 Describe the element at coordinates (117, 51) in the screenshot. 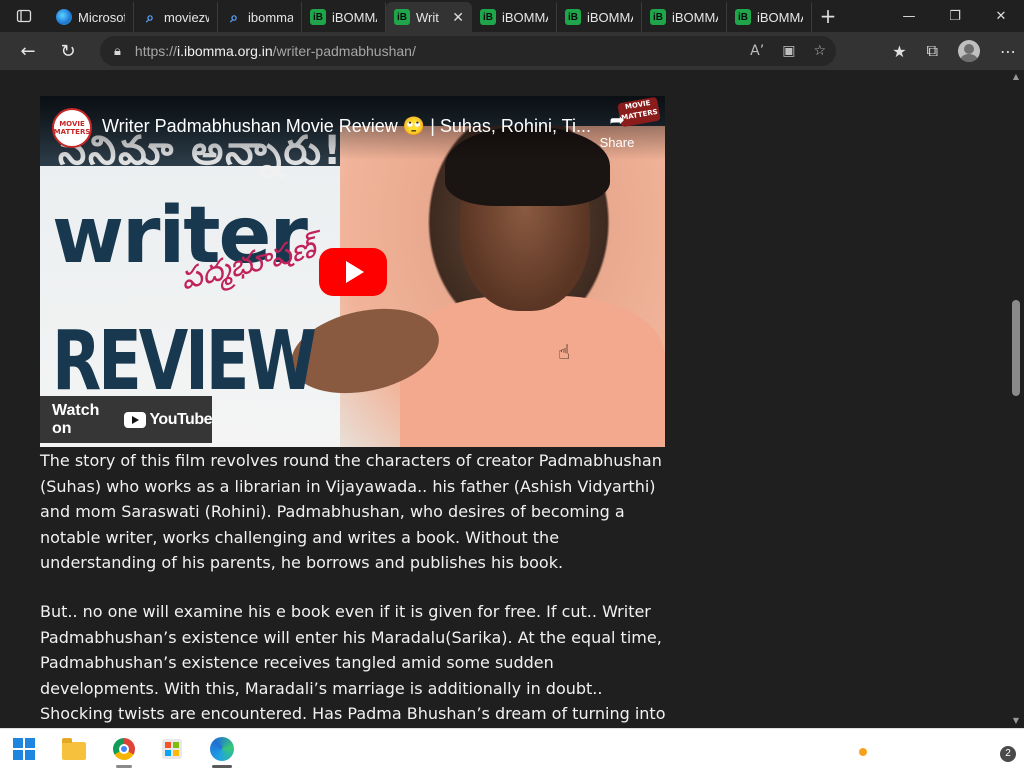

I see `lock-icon: 🔒︎` at that location.